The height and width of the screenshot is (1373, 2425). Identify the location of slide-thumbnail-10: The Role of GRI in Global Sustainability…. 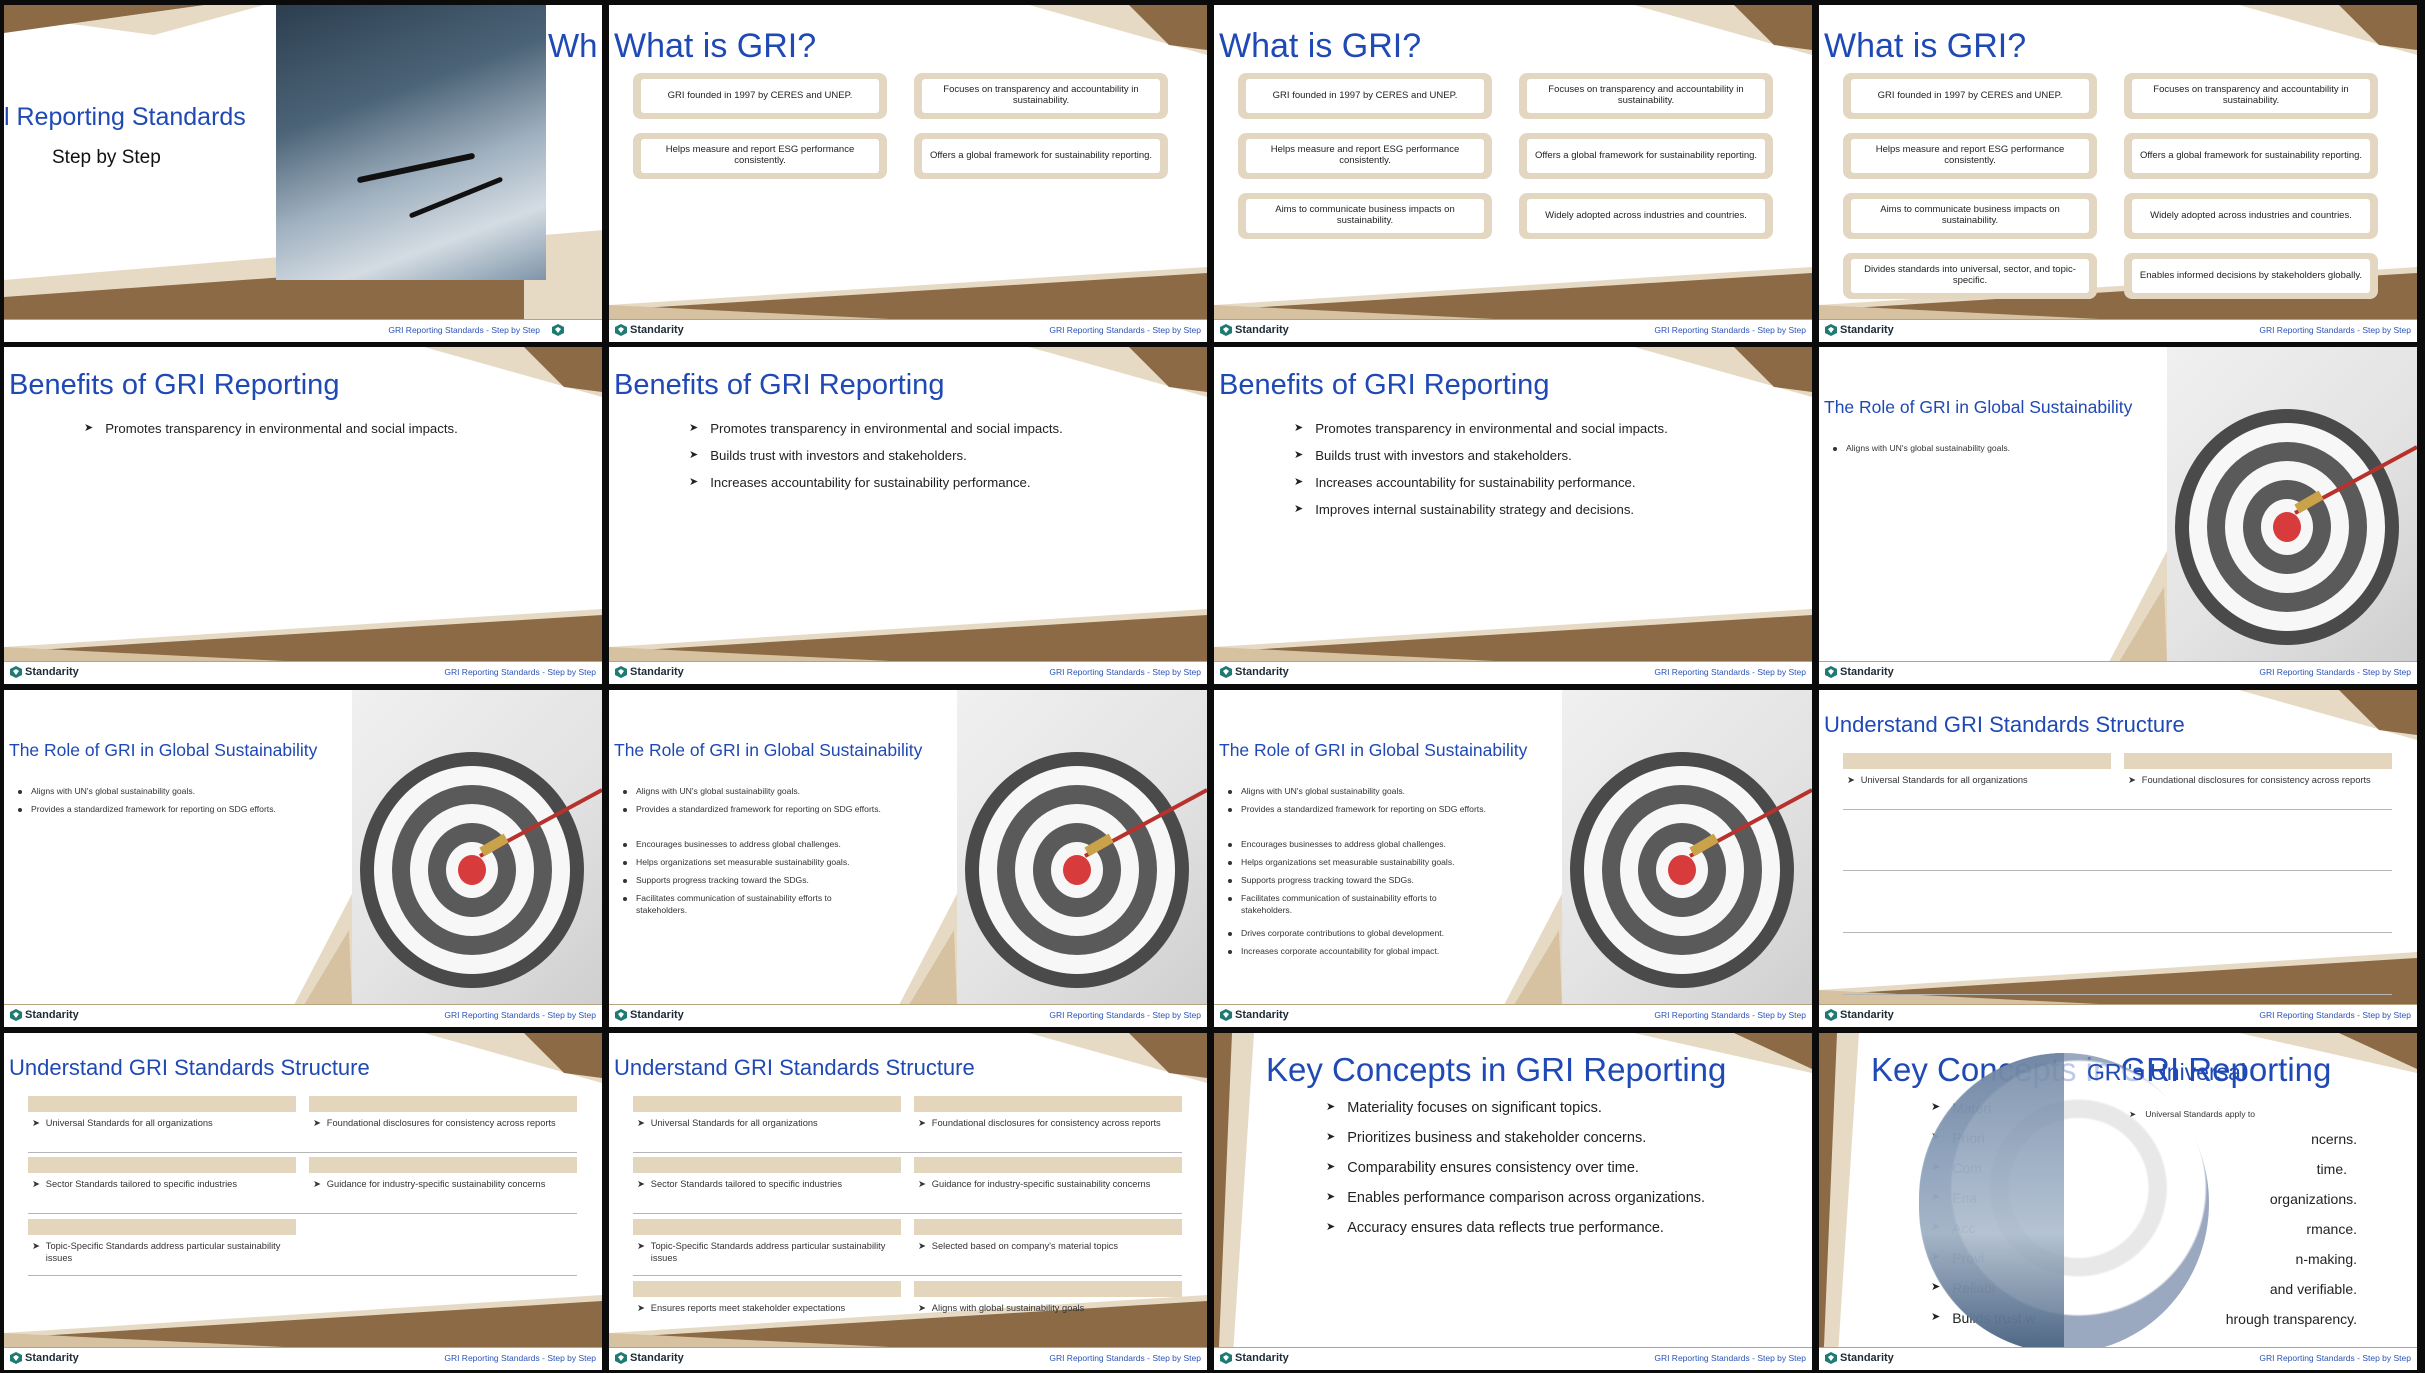
(908, 858).